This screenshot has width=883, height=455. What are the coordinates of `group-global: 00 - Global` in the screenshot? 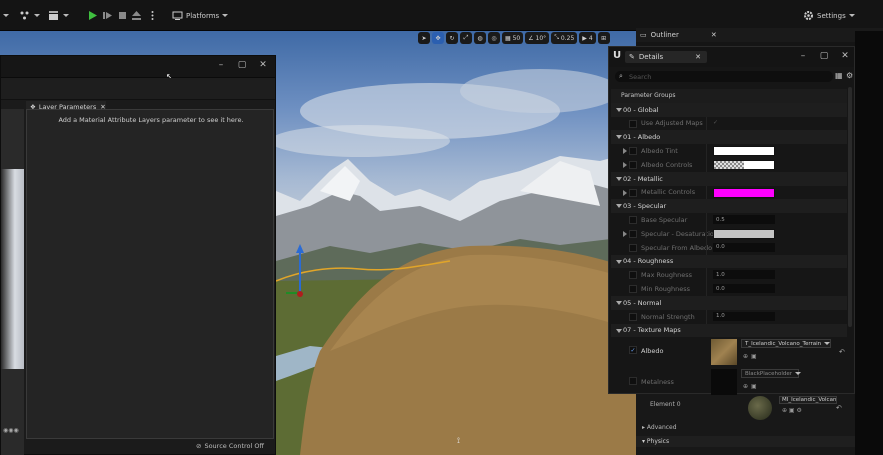 It's located at (729, 109).